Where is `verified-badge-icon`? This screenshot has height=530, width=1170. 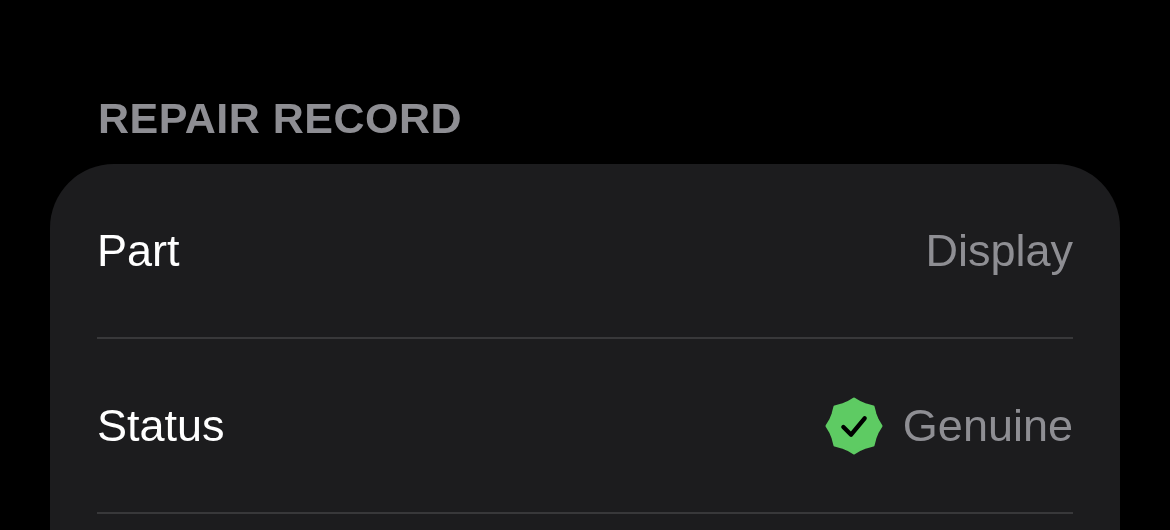
verified-badge-icon is located at coordinates (853, 425).